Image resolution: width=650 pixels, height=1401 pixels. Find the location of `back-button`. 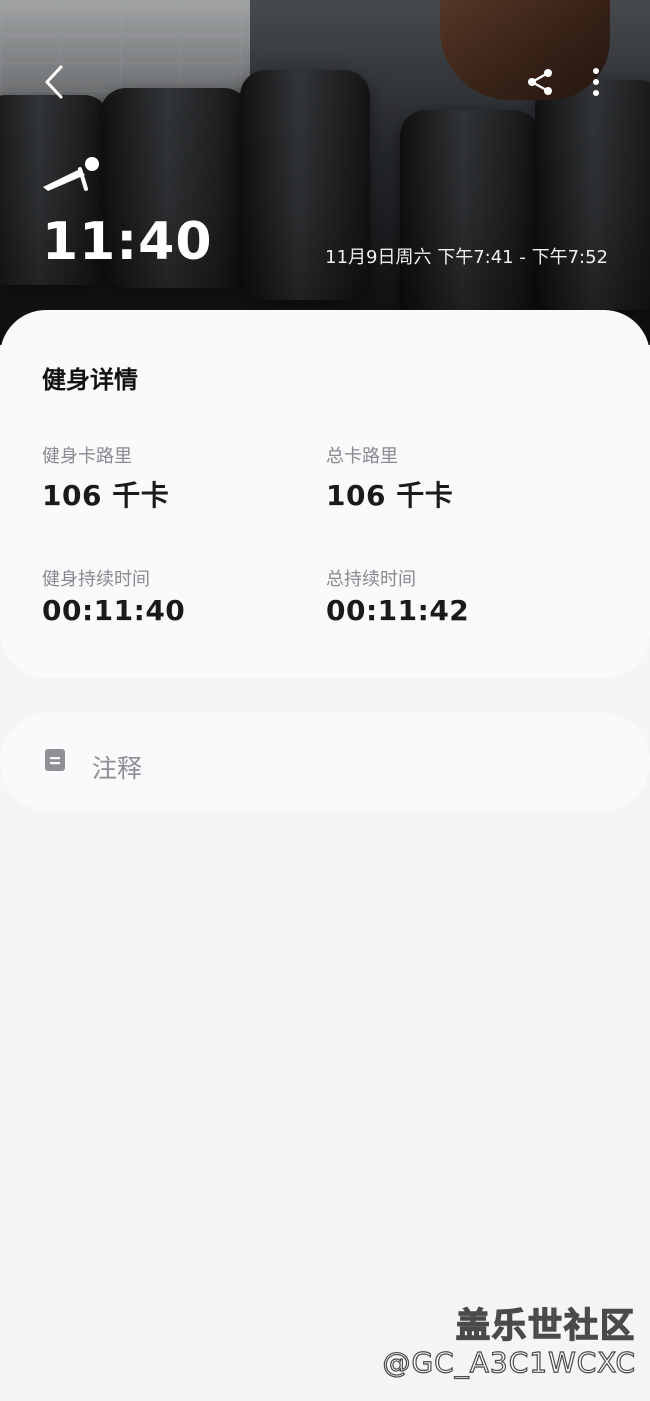

back-button is located at coordinates (54, 82).